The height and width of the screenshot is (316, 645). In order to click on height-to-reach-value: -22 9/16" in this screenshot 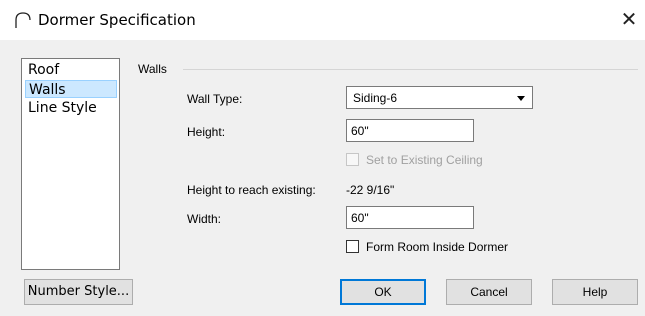, I will do `click(370, 190)`.